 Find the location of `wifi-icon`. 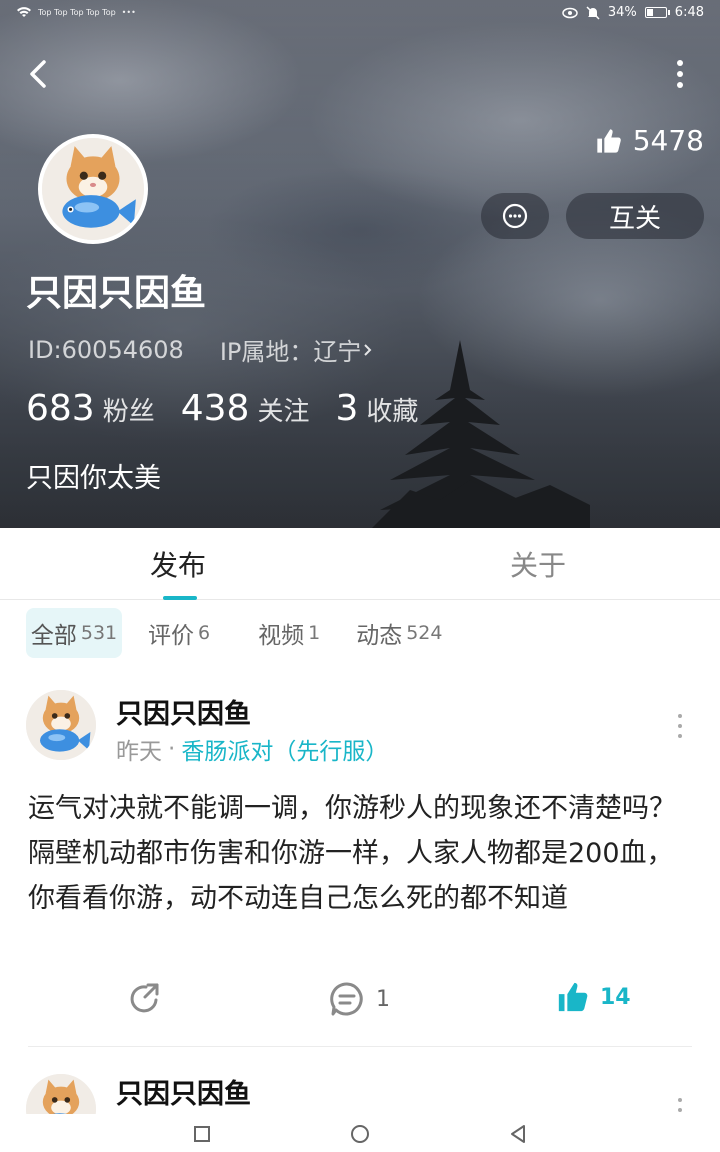

wifi-icon is located at coordinates (24, 12).